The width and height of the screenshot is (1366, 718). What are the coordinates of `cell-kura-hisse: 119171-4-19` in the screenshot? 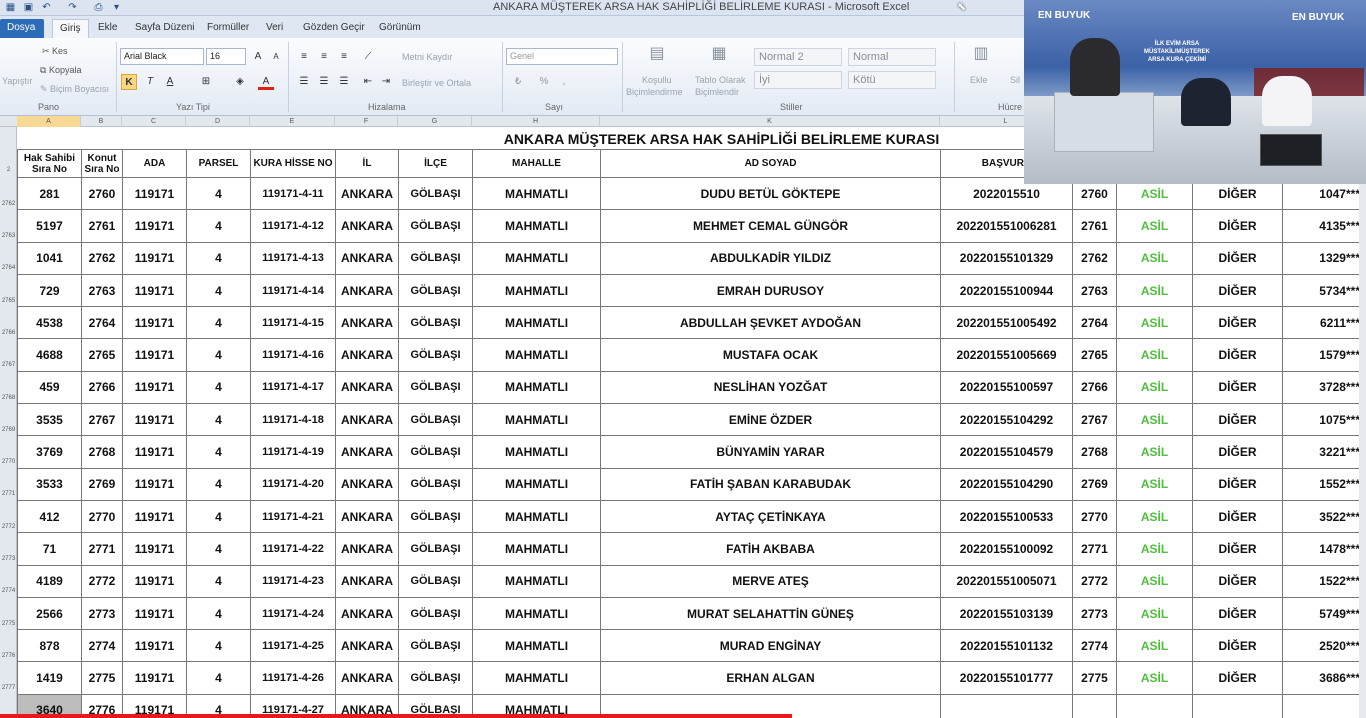 It's located at (293, 452).